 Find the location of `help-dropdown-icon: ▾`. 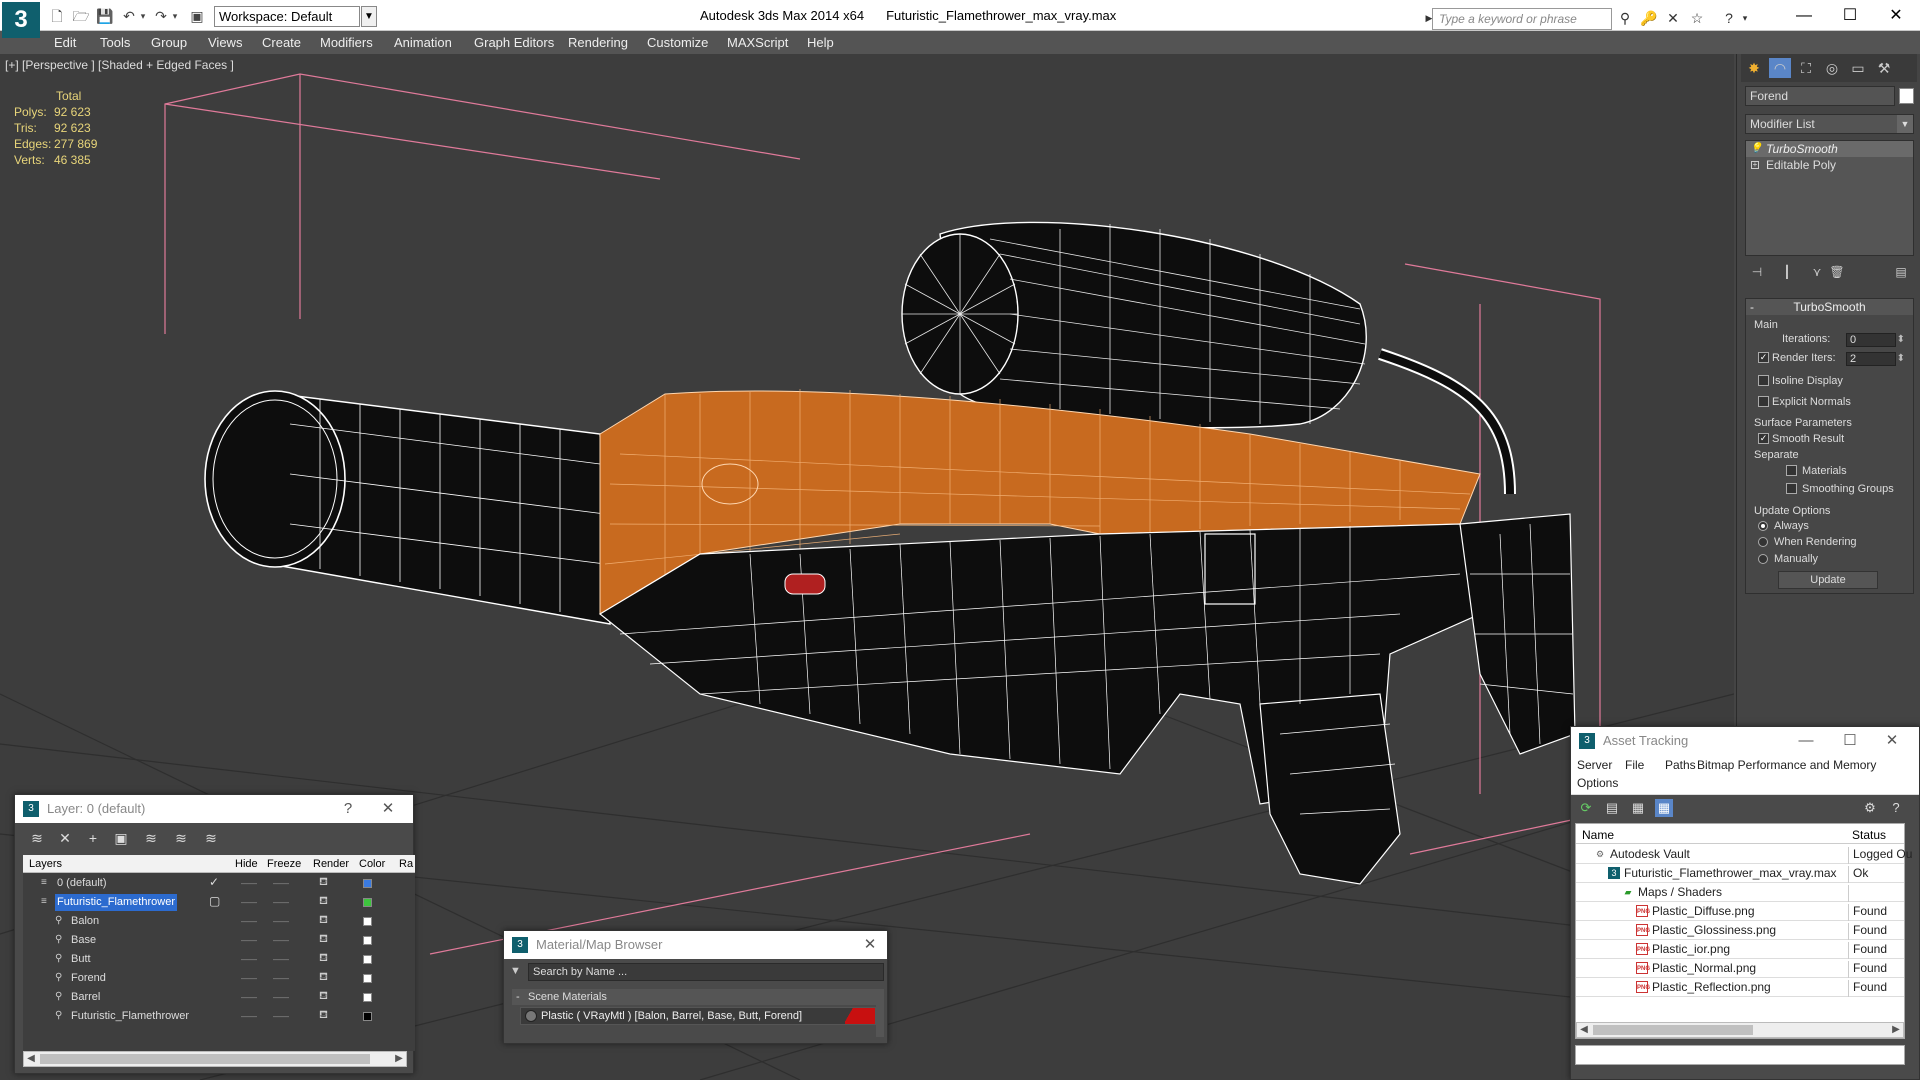

help-dropdown-icon: ▾ is located at coordinates (1745, 18).